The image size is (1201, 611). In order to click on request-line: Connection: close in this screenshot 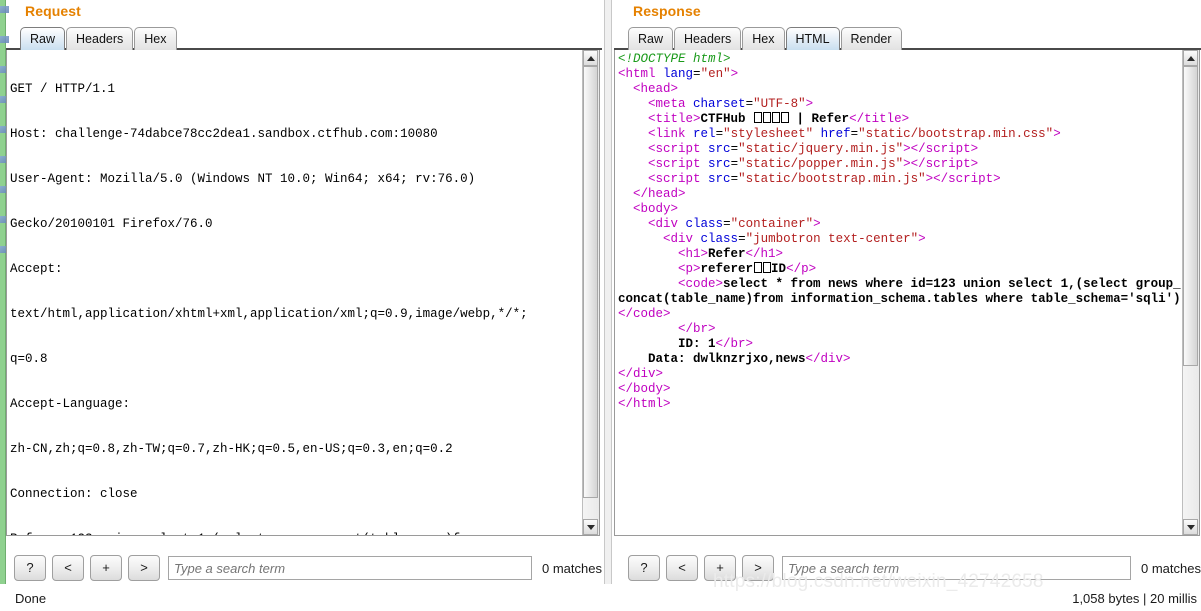, I will do `click(74, 494)`.